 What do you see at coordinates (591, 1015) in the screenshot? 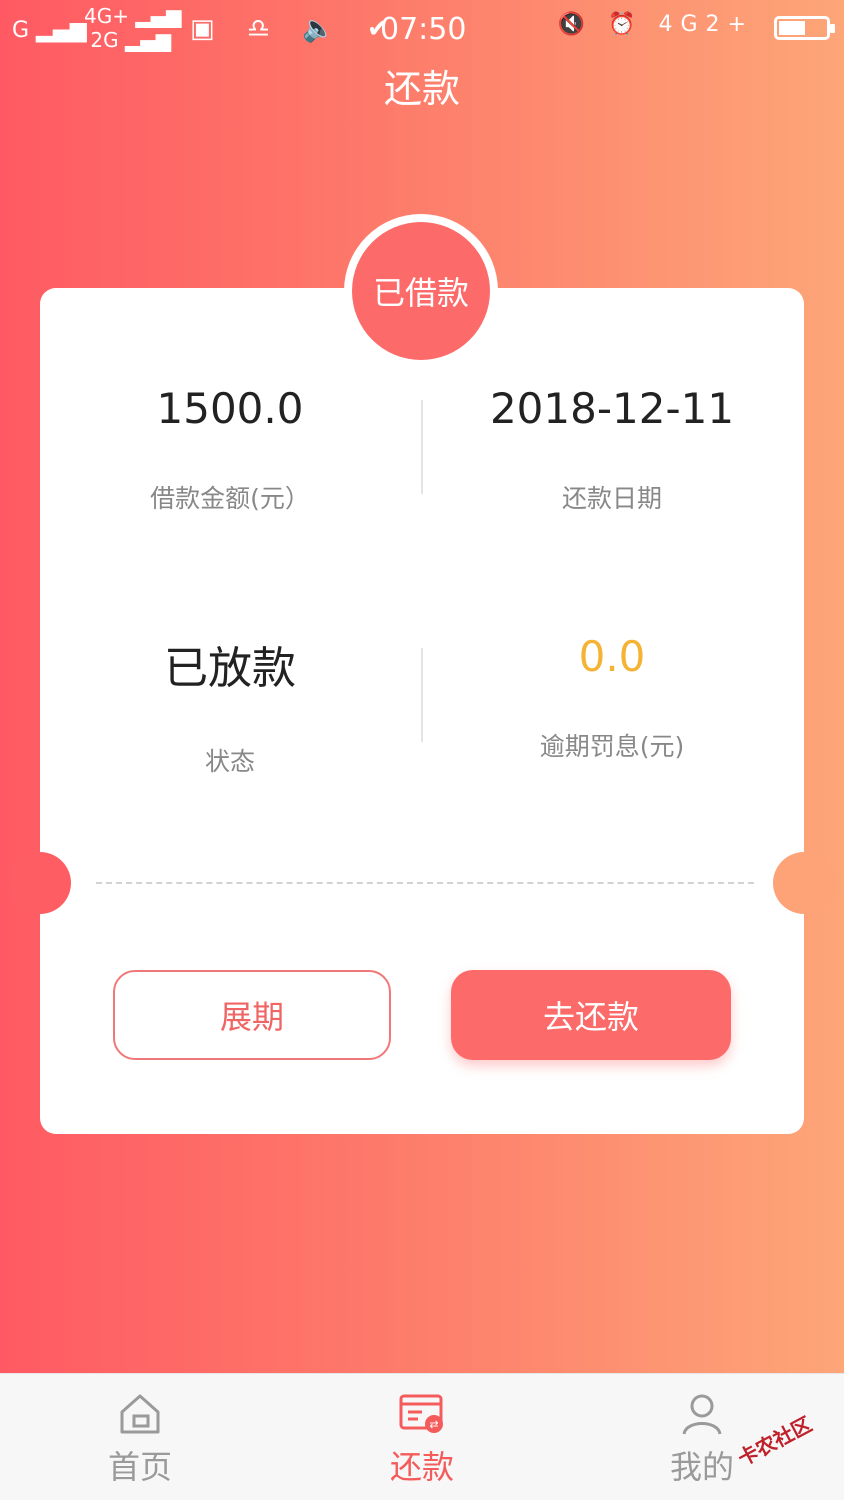
I see `pay-button: 去还款` at bounding box center [591, 1015].